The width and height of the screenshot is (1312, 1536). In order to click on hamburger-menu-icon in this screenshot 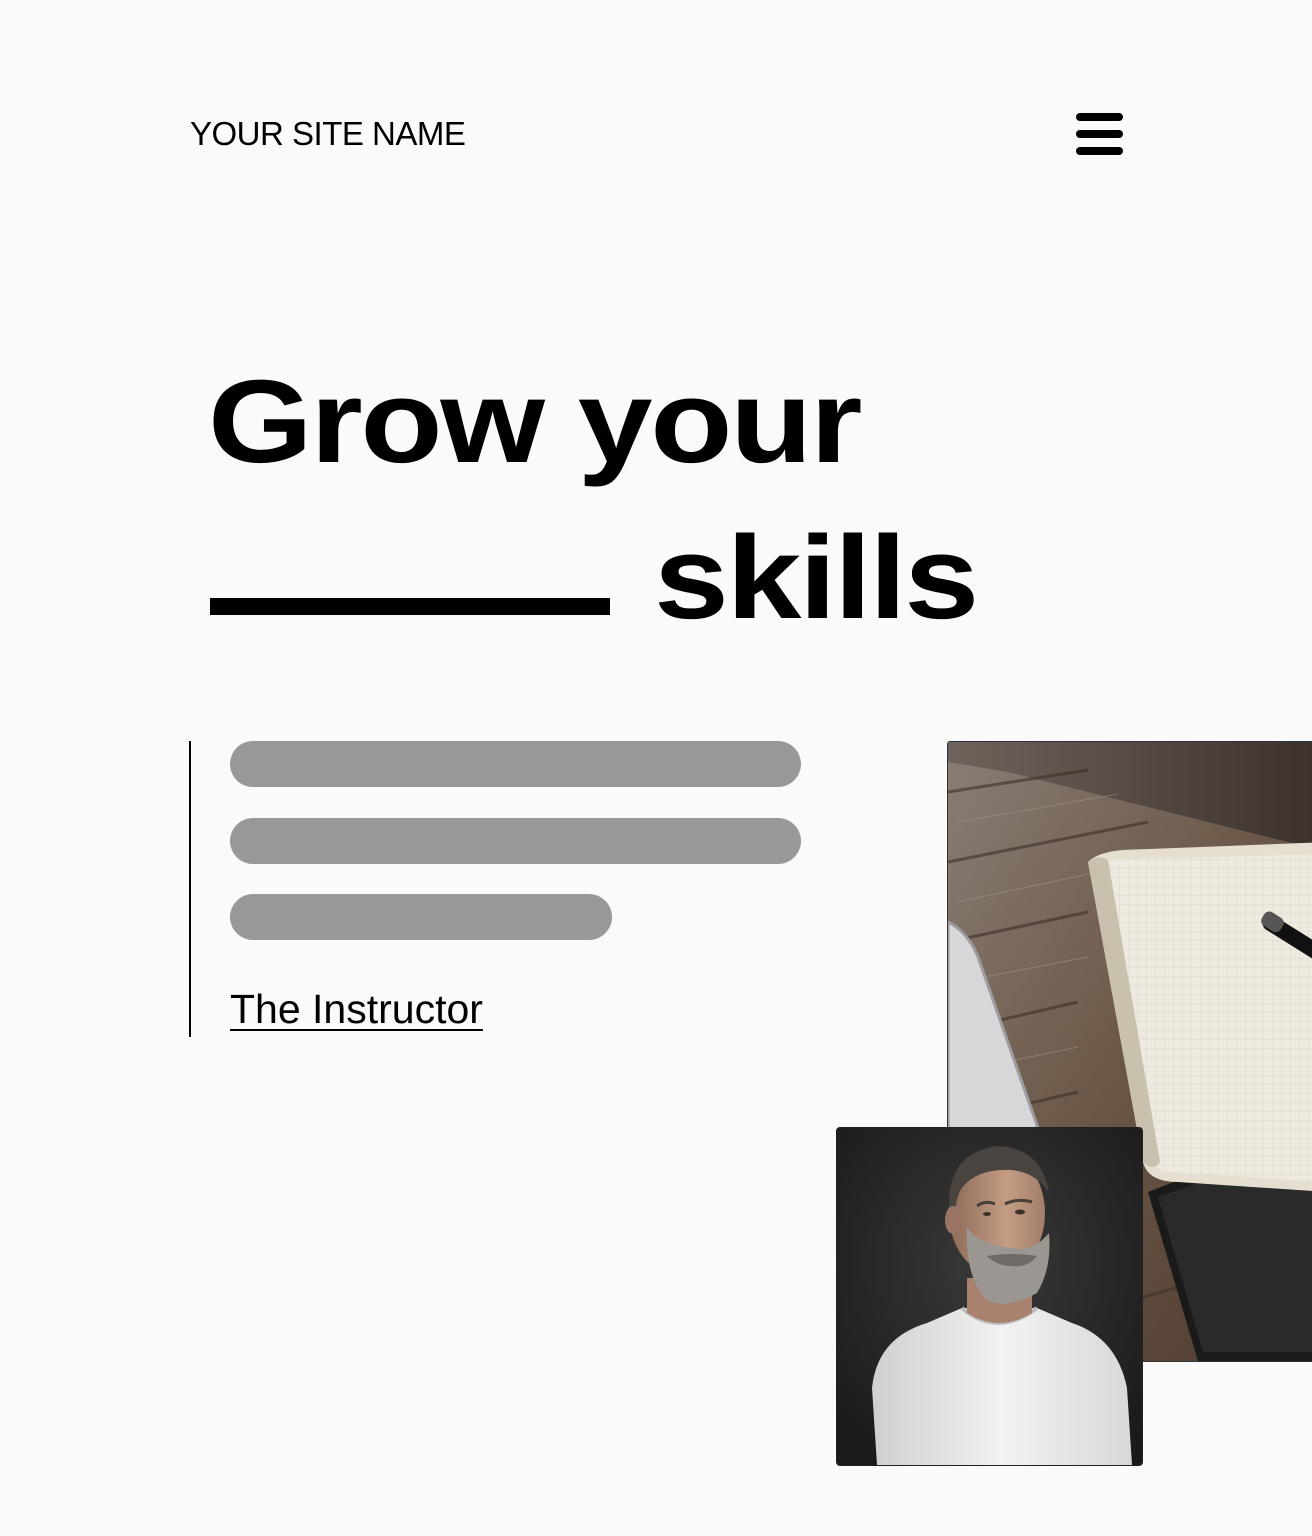, I will do `click(1099, 134)`.